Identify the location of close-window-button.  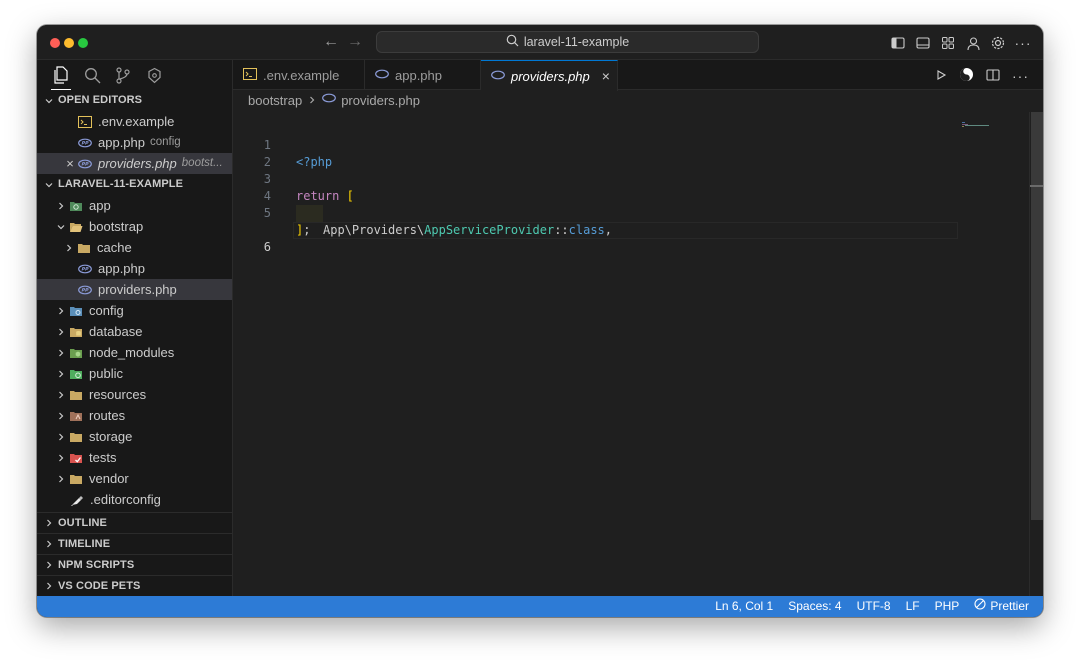
(55, 43).